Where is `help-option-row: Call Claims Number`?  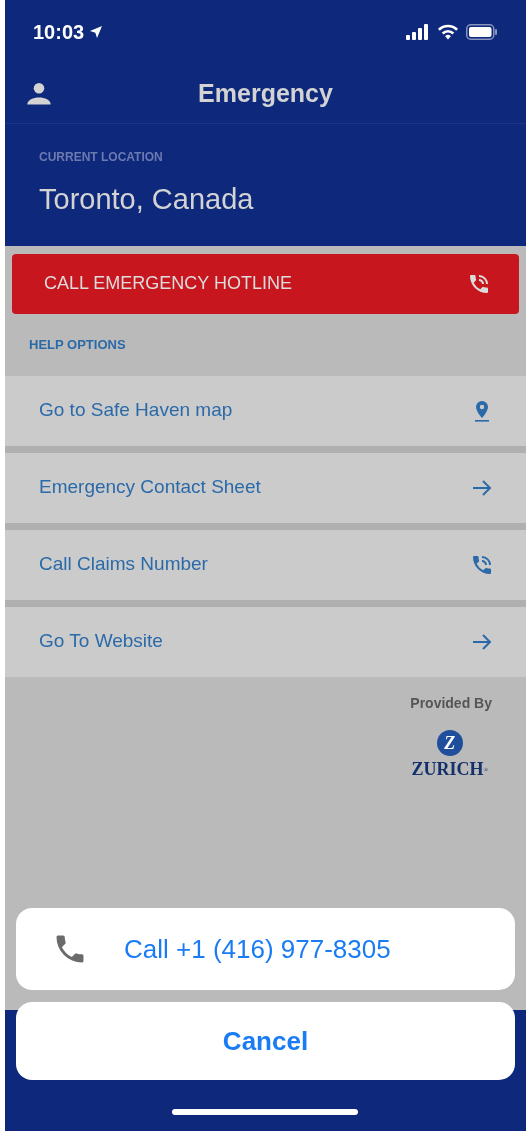 help-option-row: Call Claims Number is located at coordinates (265, 564).